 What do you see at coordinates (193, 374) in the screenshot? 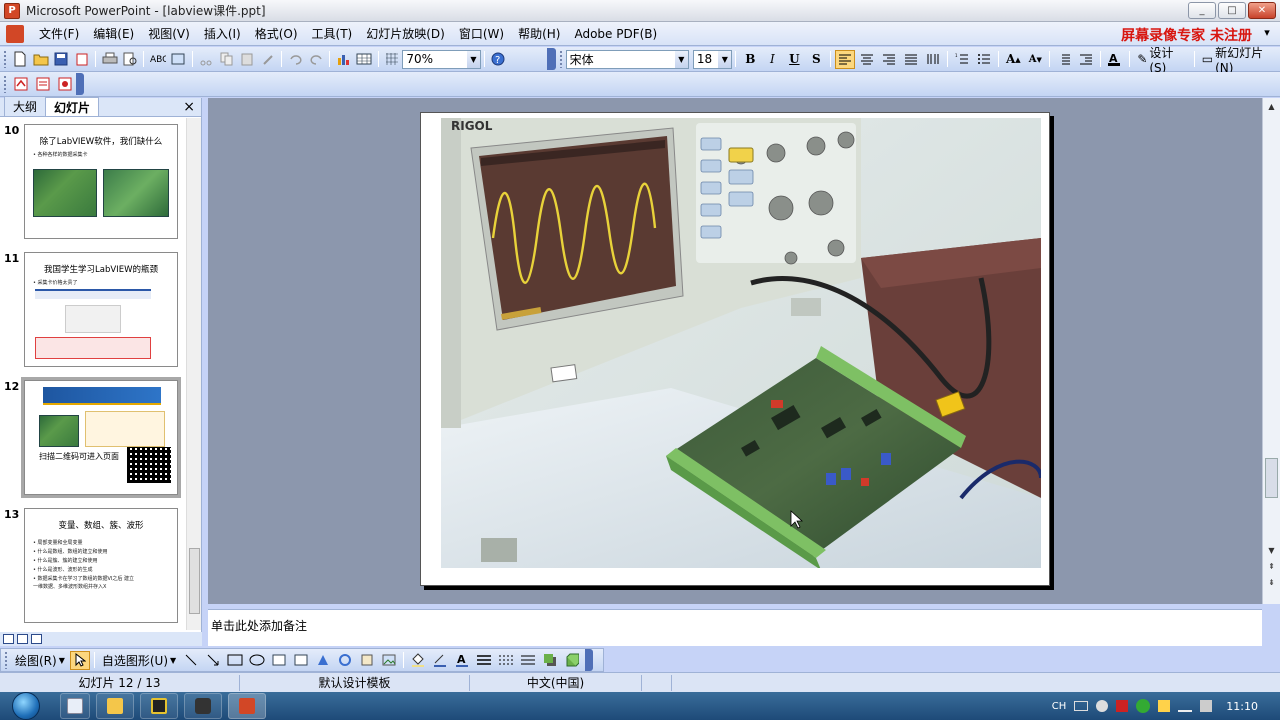
I see `slides-scrollbar` at bounding box center [193, 374].